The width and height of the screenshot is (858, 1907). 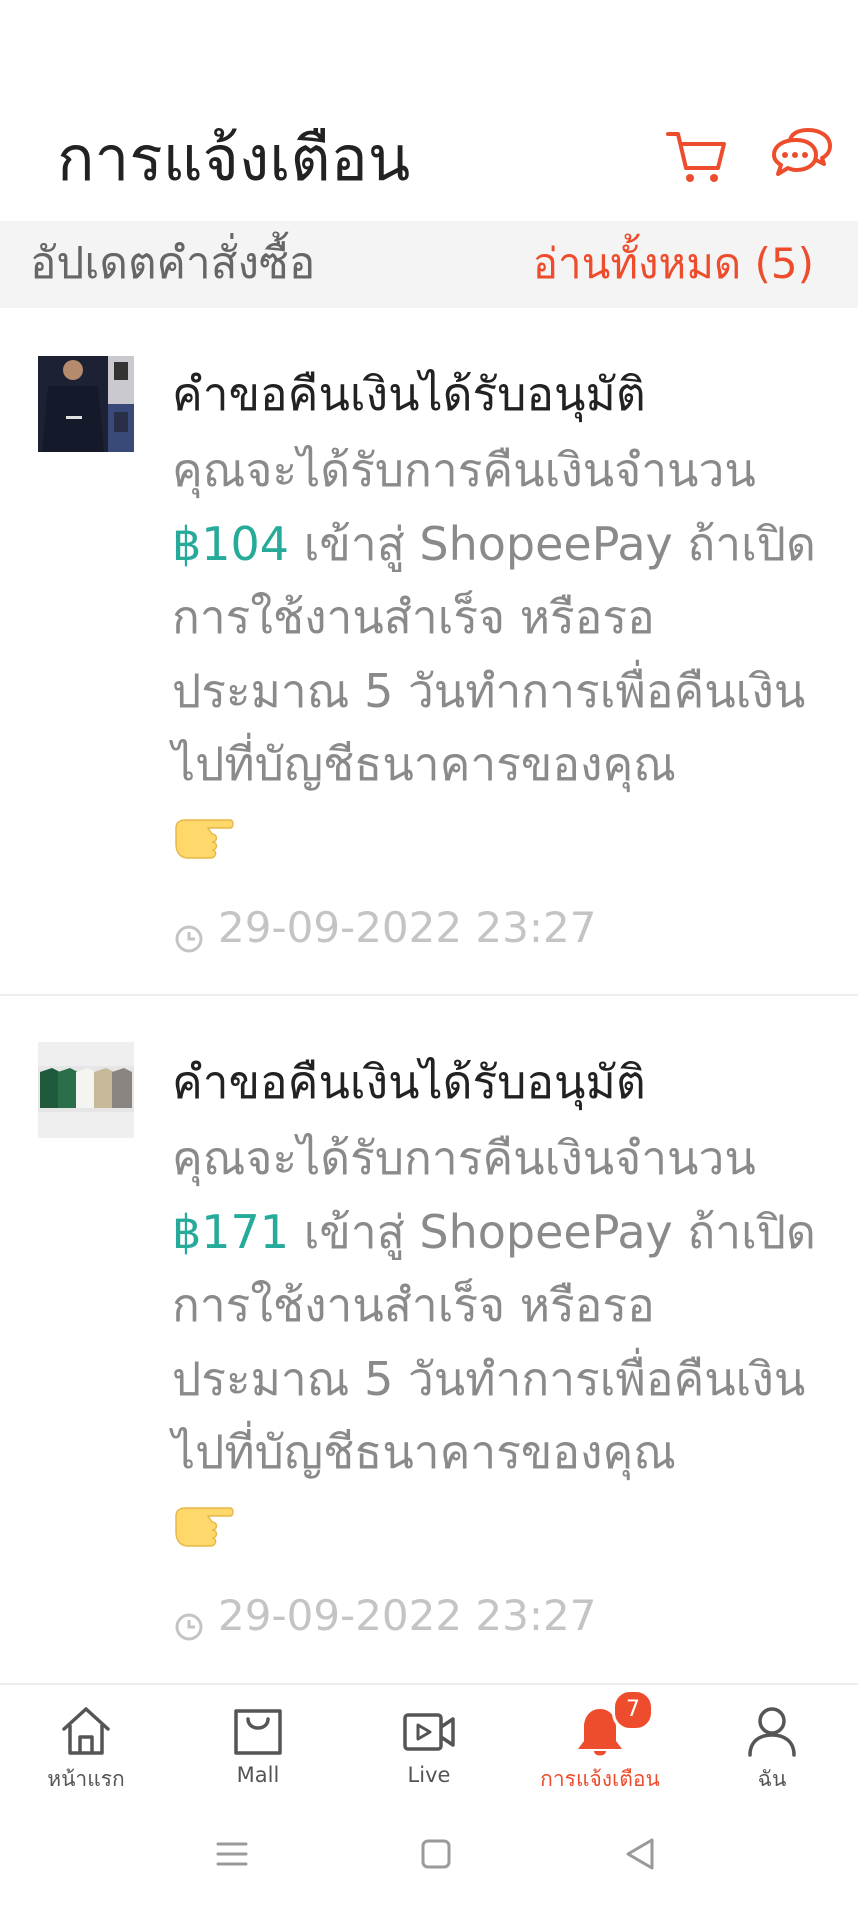 I want to click on system-navigation-bar, so click(x=429, y=1852).